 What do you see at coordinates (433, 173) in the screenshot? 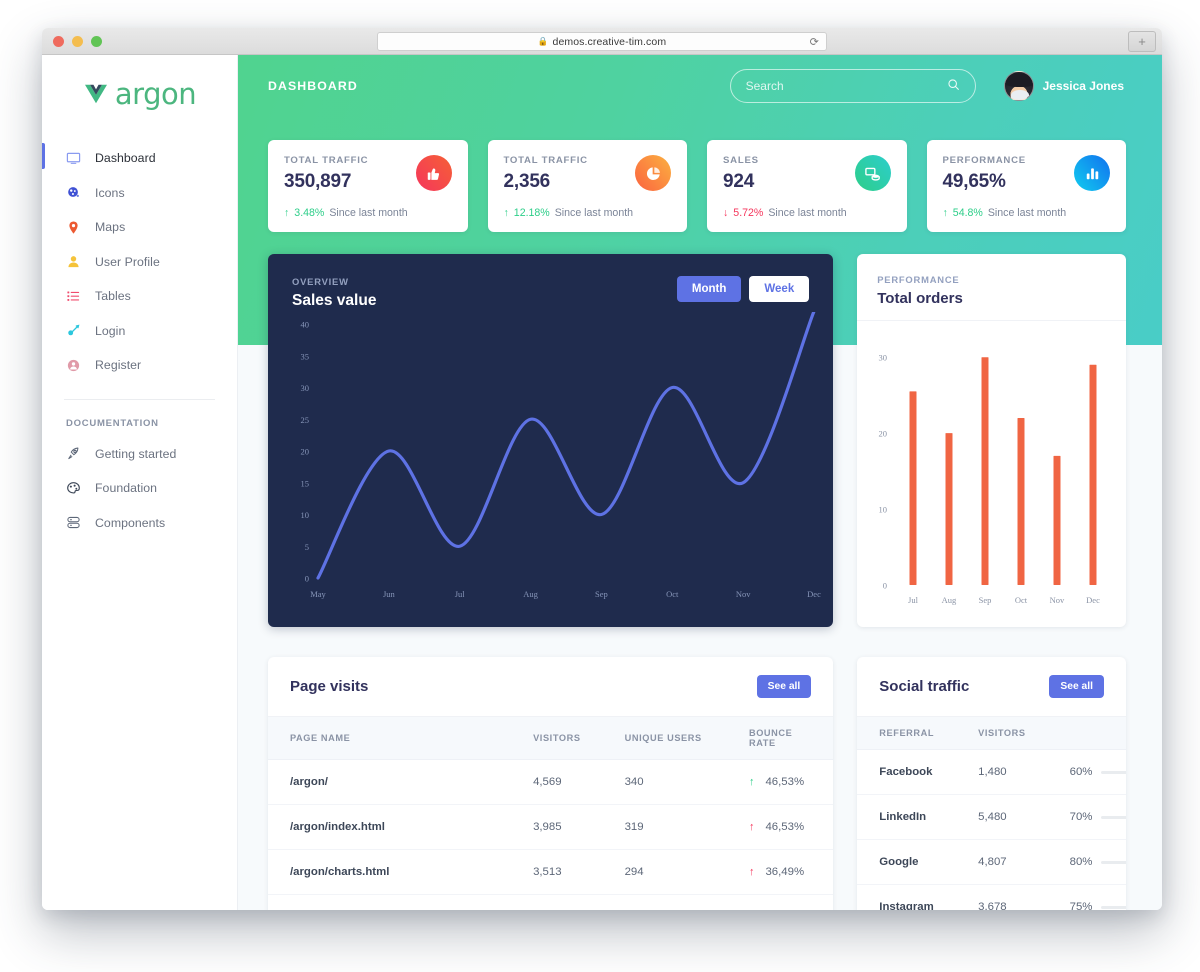
I see `thumbs-up-icon` at bounding box center [433, 173].